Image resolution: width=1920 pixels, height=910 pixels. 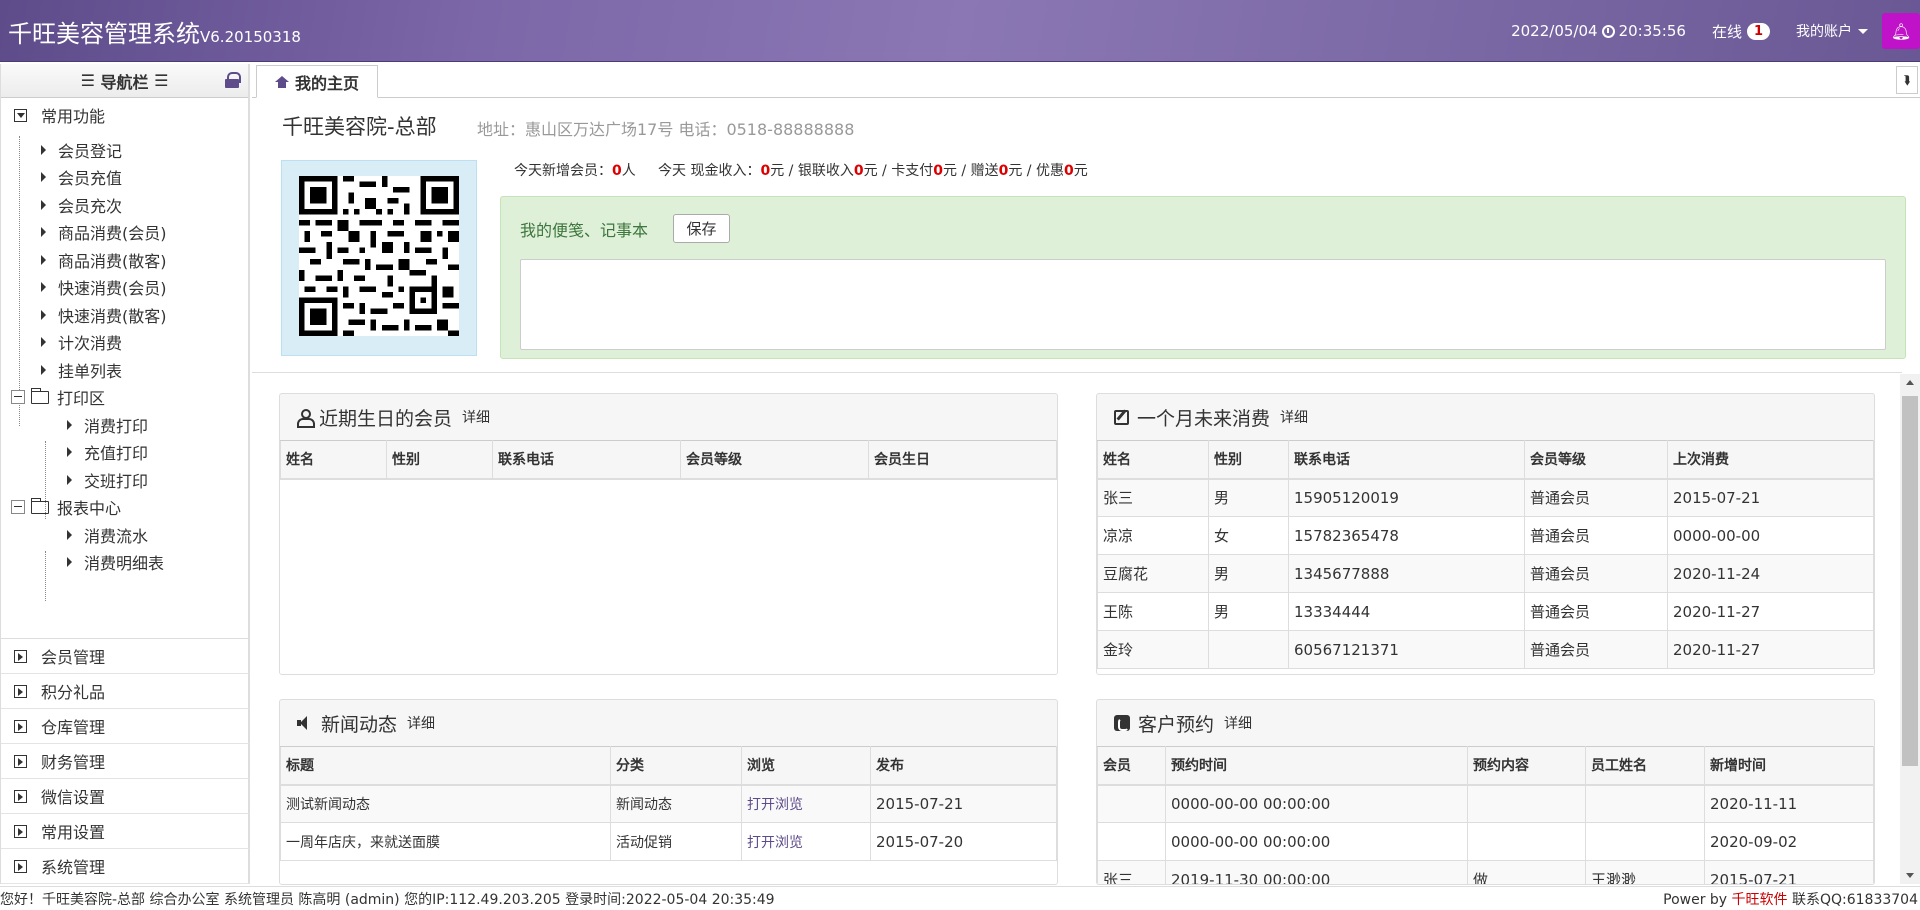 I want to click on table-cell: 王渺渺, so click(x=1645, y=872).